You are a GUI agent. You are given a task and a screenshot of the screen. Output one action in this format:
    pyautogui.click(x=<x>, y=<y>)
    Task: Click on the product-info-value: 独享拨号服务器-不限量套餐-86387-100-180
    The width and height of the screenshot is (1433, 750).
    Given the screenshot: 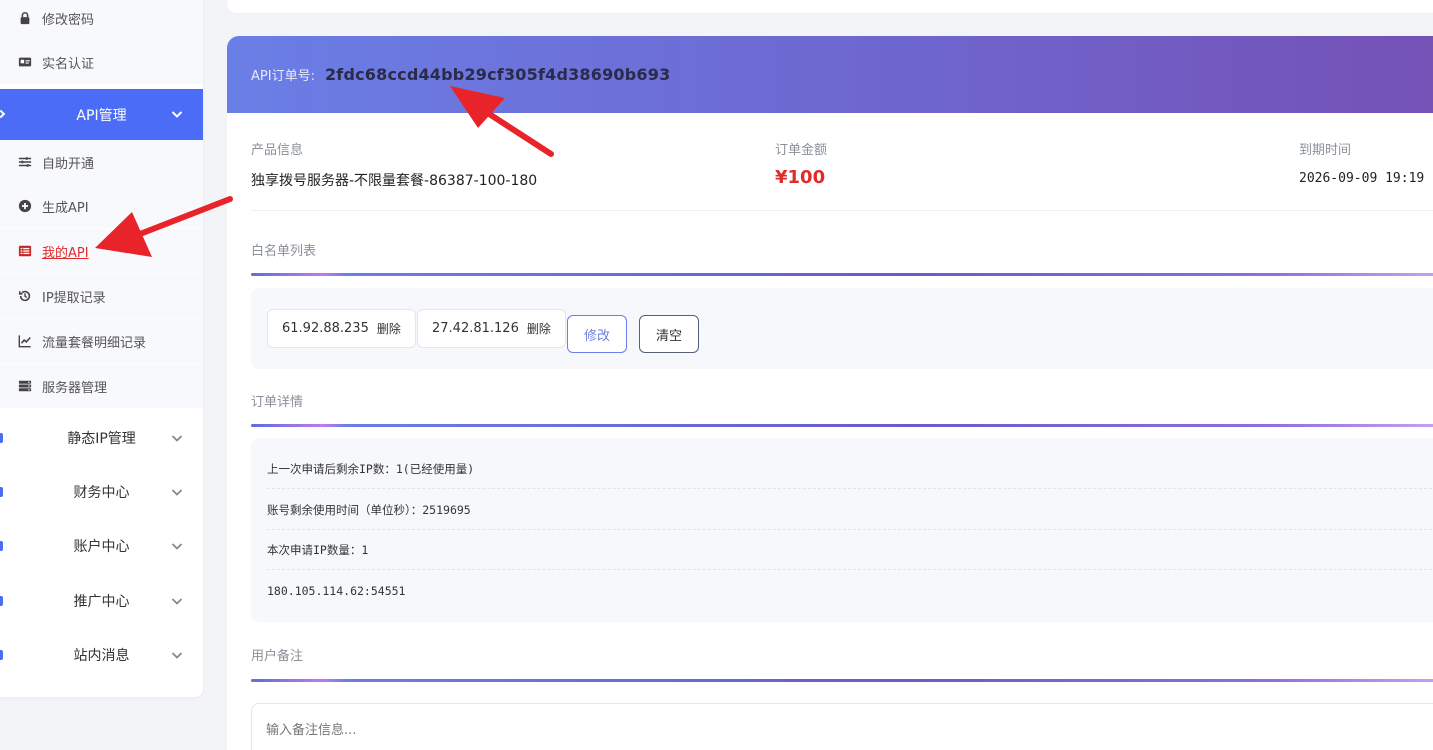 What is the action you would take?
    pyautogui.click(x=394, y=181)
    